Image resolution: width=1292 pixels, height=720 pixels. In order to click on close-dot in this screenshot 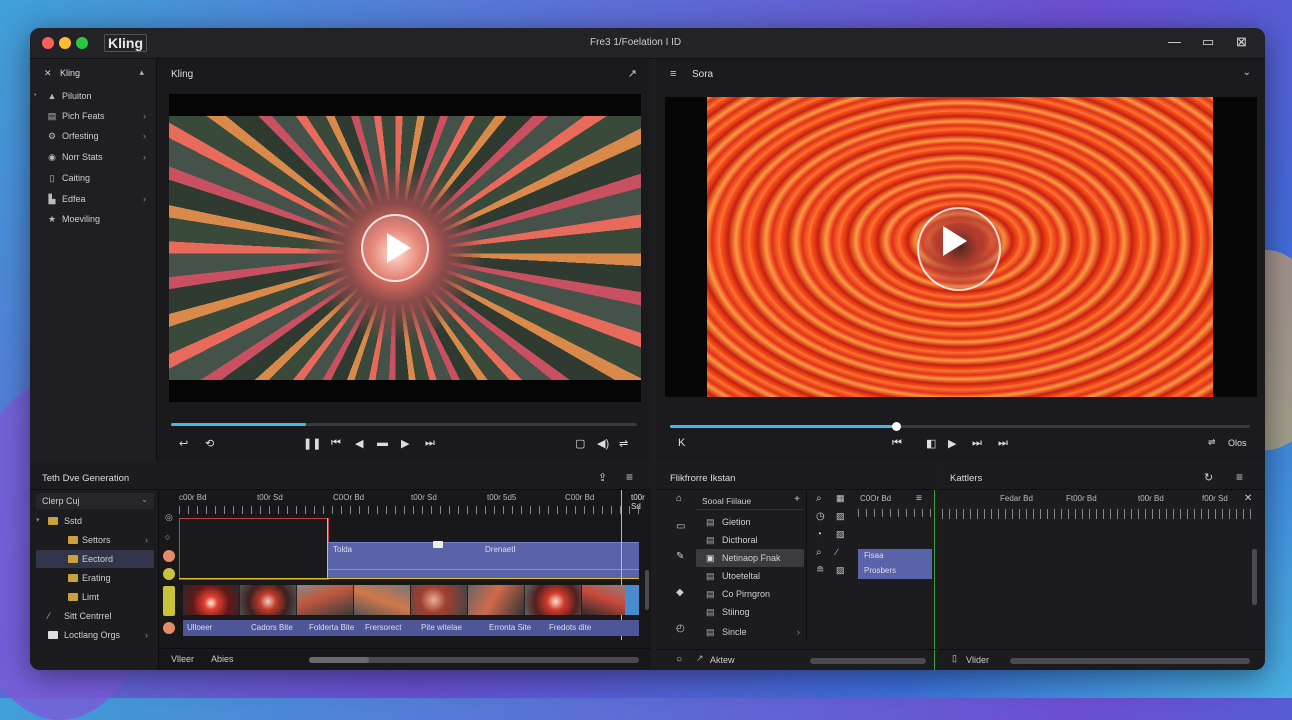, I will do `click(48, 43)`.